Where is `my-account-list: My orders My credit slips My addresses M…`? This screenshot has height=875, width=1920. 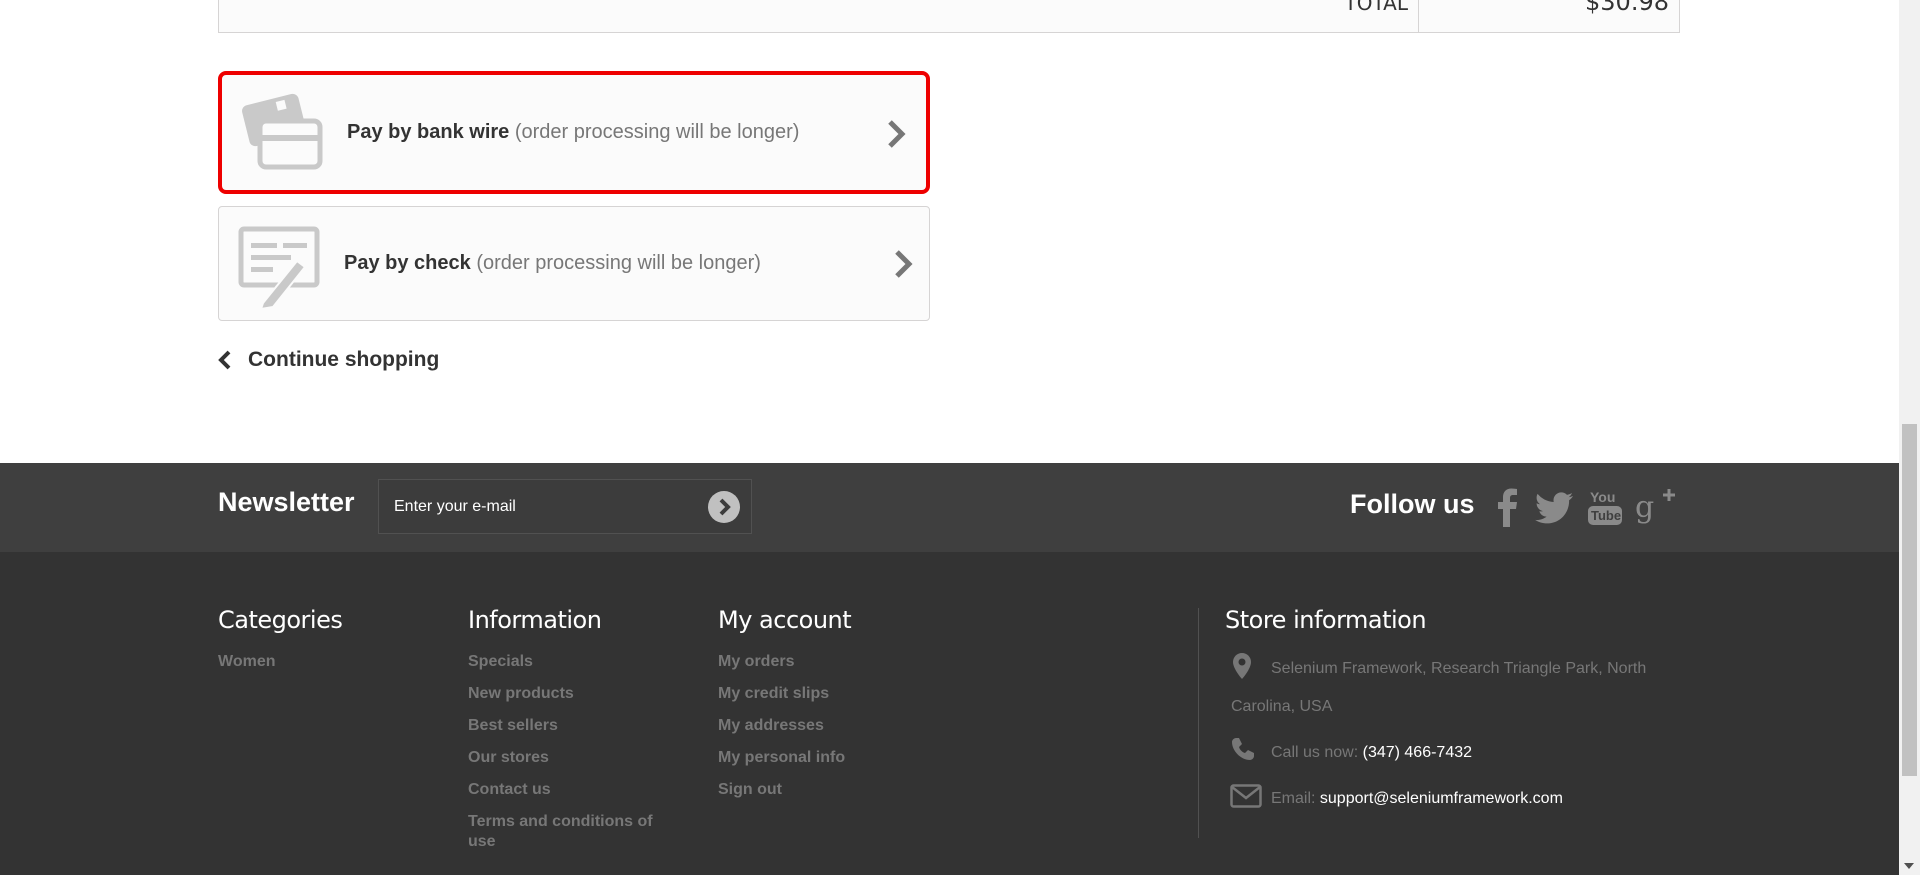
my-account-list: My orders My credit slips My addresses M… is located at coordinates (818, 732).